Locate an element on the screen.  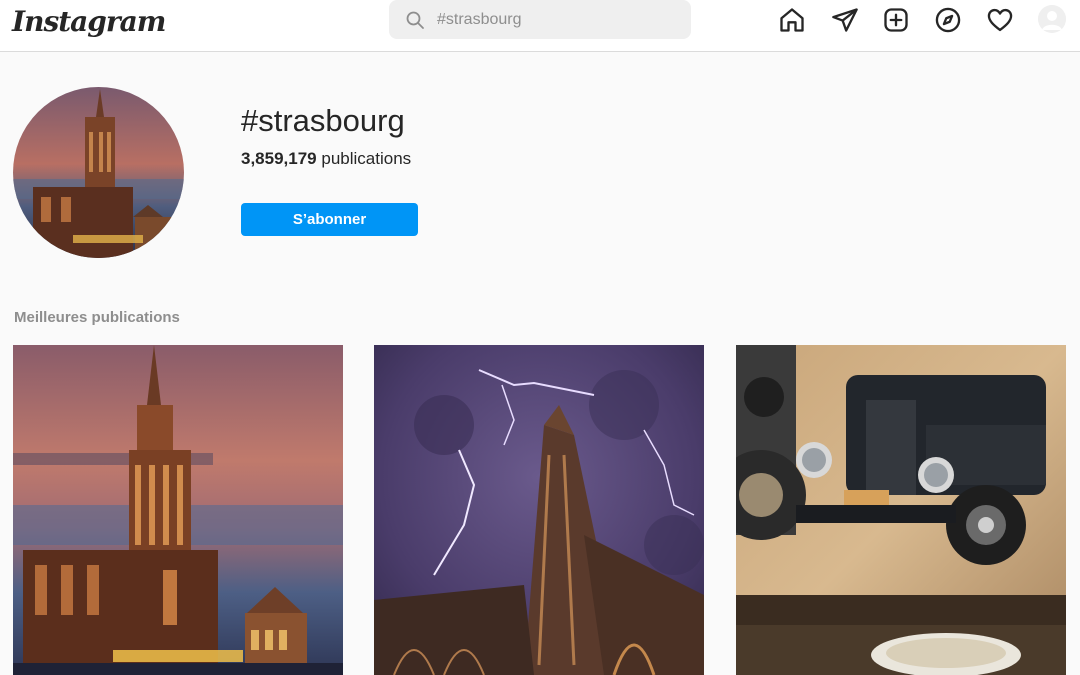
publication-count-number: 3,859,179 is located at coordinates (279, 158).